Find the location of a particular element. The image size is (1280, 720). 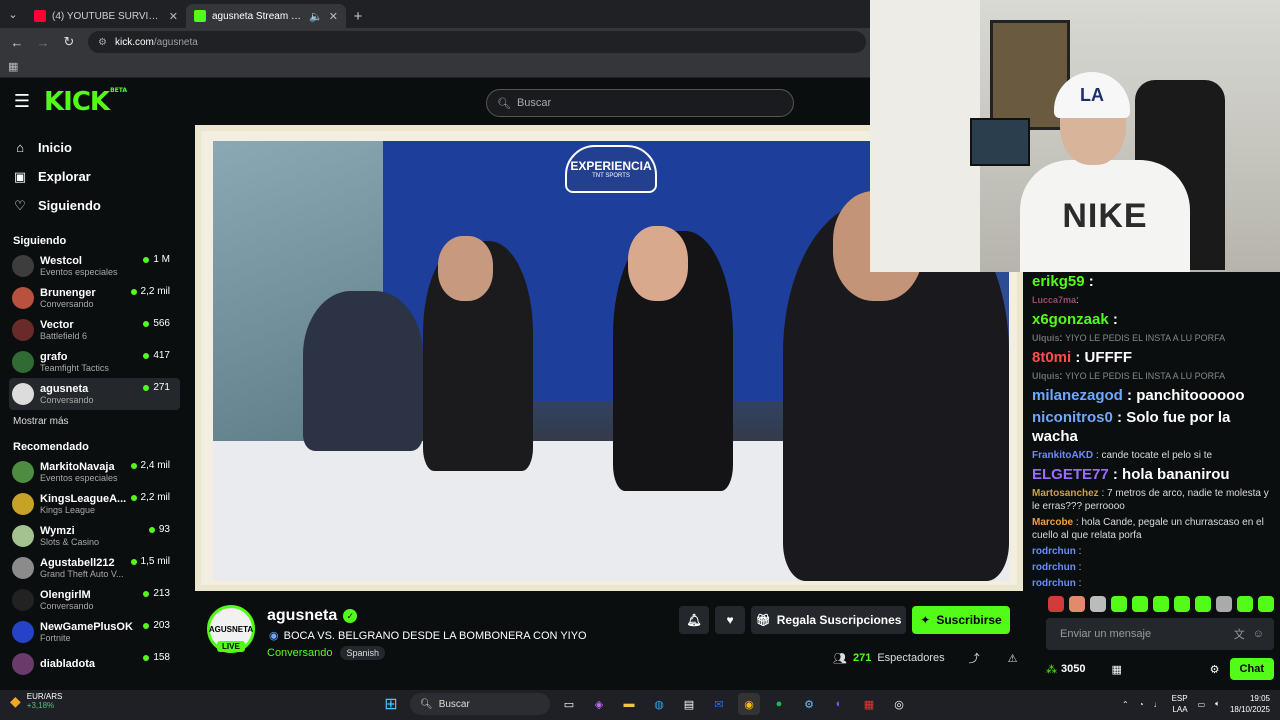

chat-username: milanezagod is located at coordinates (1077, 395).